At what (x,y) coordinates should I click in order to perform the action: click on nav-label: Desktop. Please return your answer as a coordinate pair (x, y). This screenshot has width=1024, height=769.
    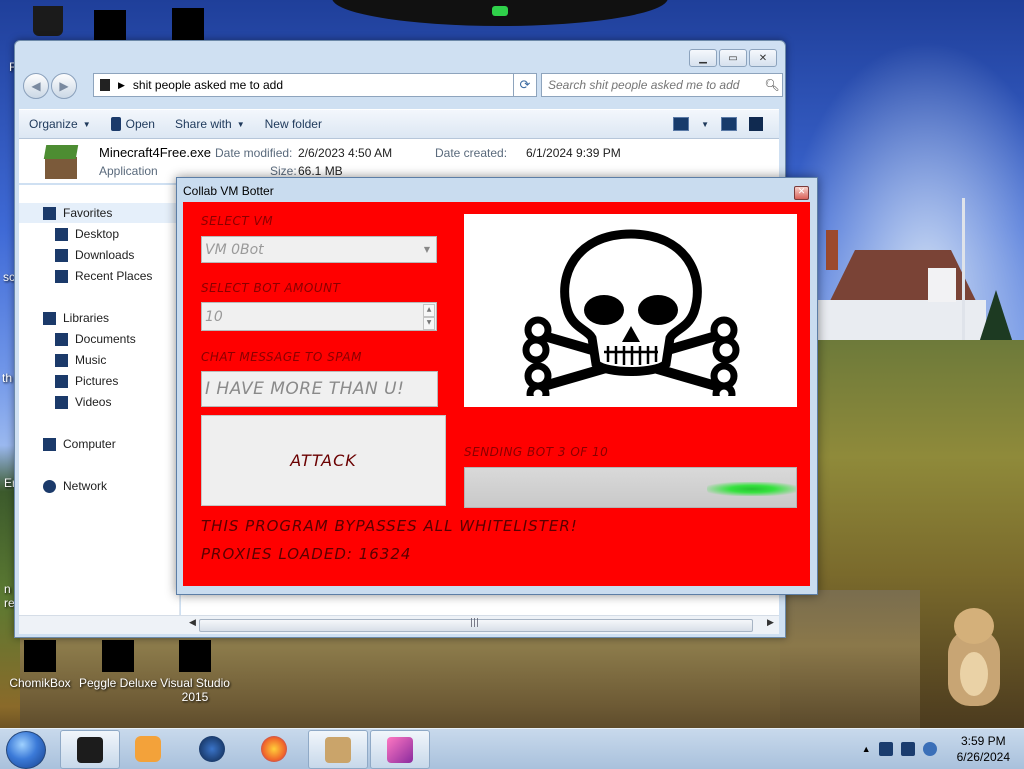
    Looking at the image, I should click on (97, 234).